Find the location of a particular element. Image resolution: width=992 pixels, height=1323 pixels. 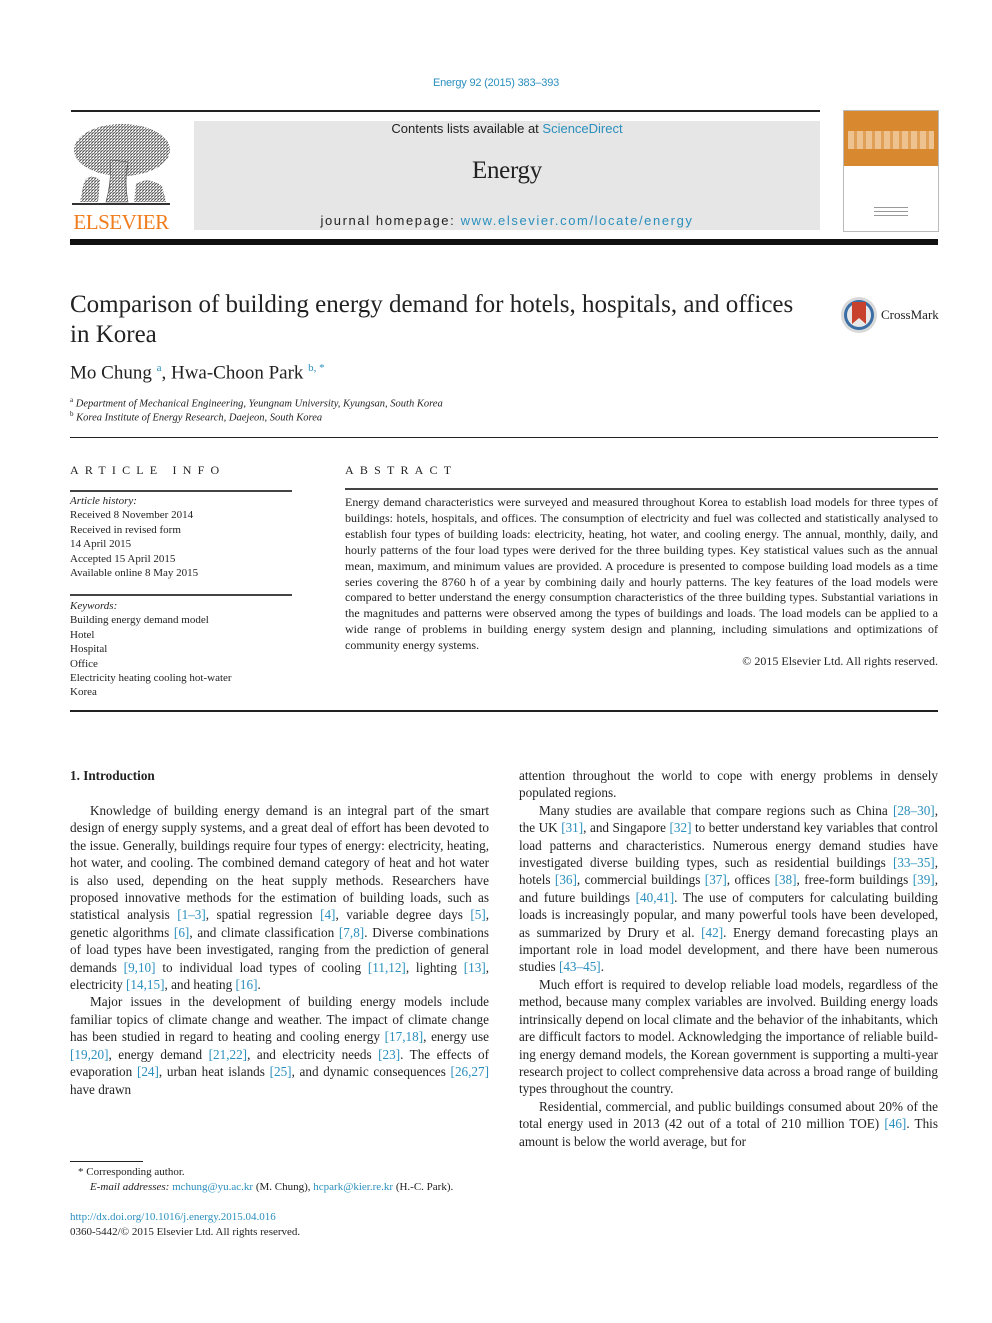

elsevier-logo: ELSEVIER is located at coordinates (121, 177).